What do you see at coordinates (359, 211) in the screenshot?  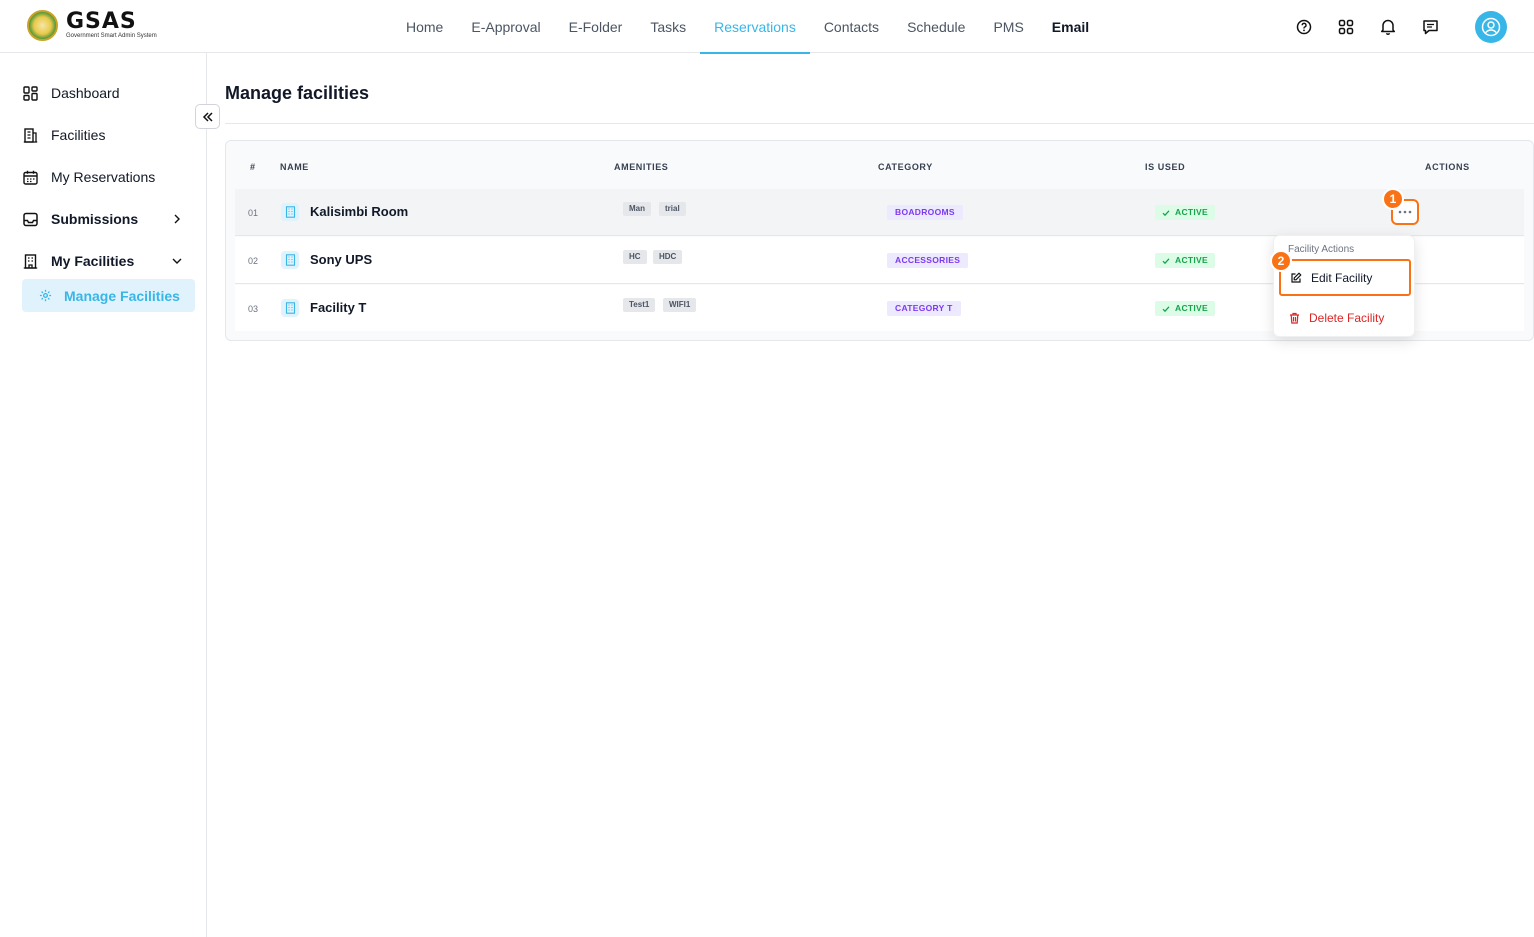 I see `facility-name: Kalisimbi Room` at bounding box center [359, 211].